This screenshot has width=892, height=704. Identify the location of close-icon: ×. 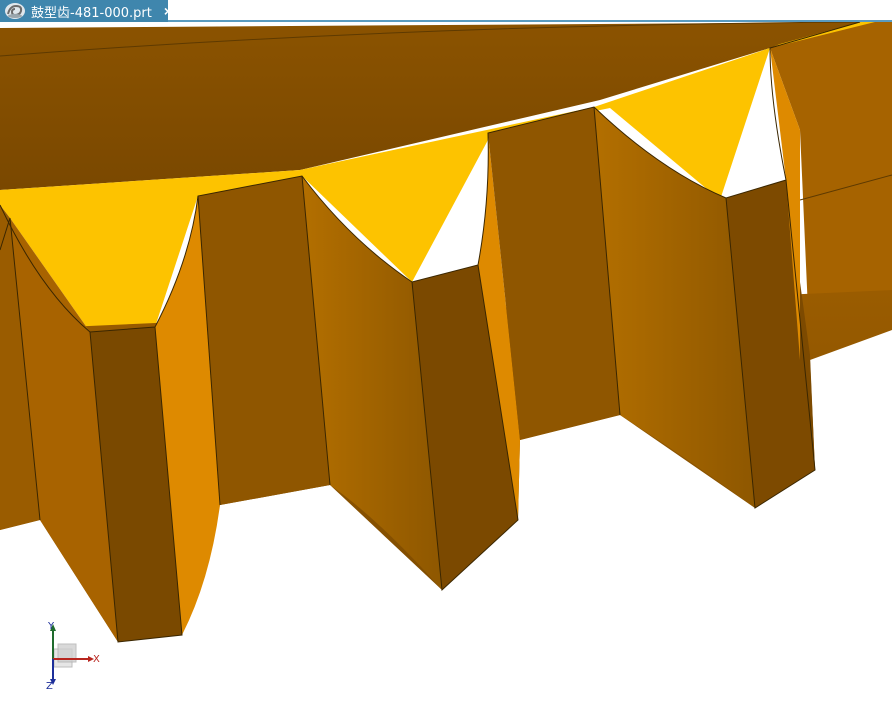
(168, 11).